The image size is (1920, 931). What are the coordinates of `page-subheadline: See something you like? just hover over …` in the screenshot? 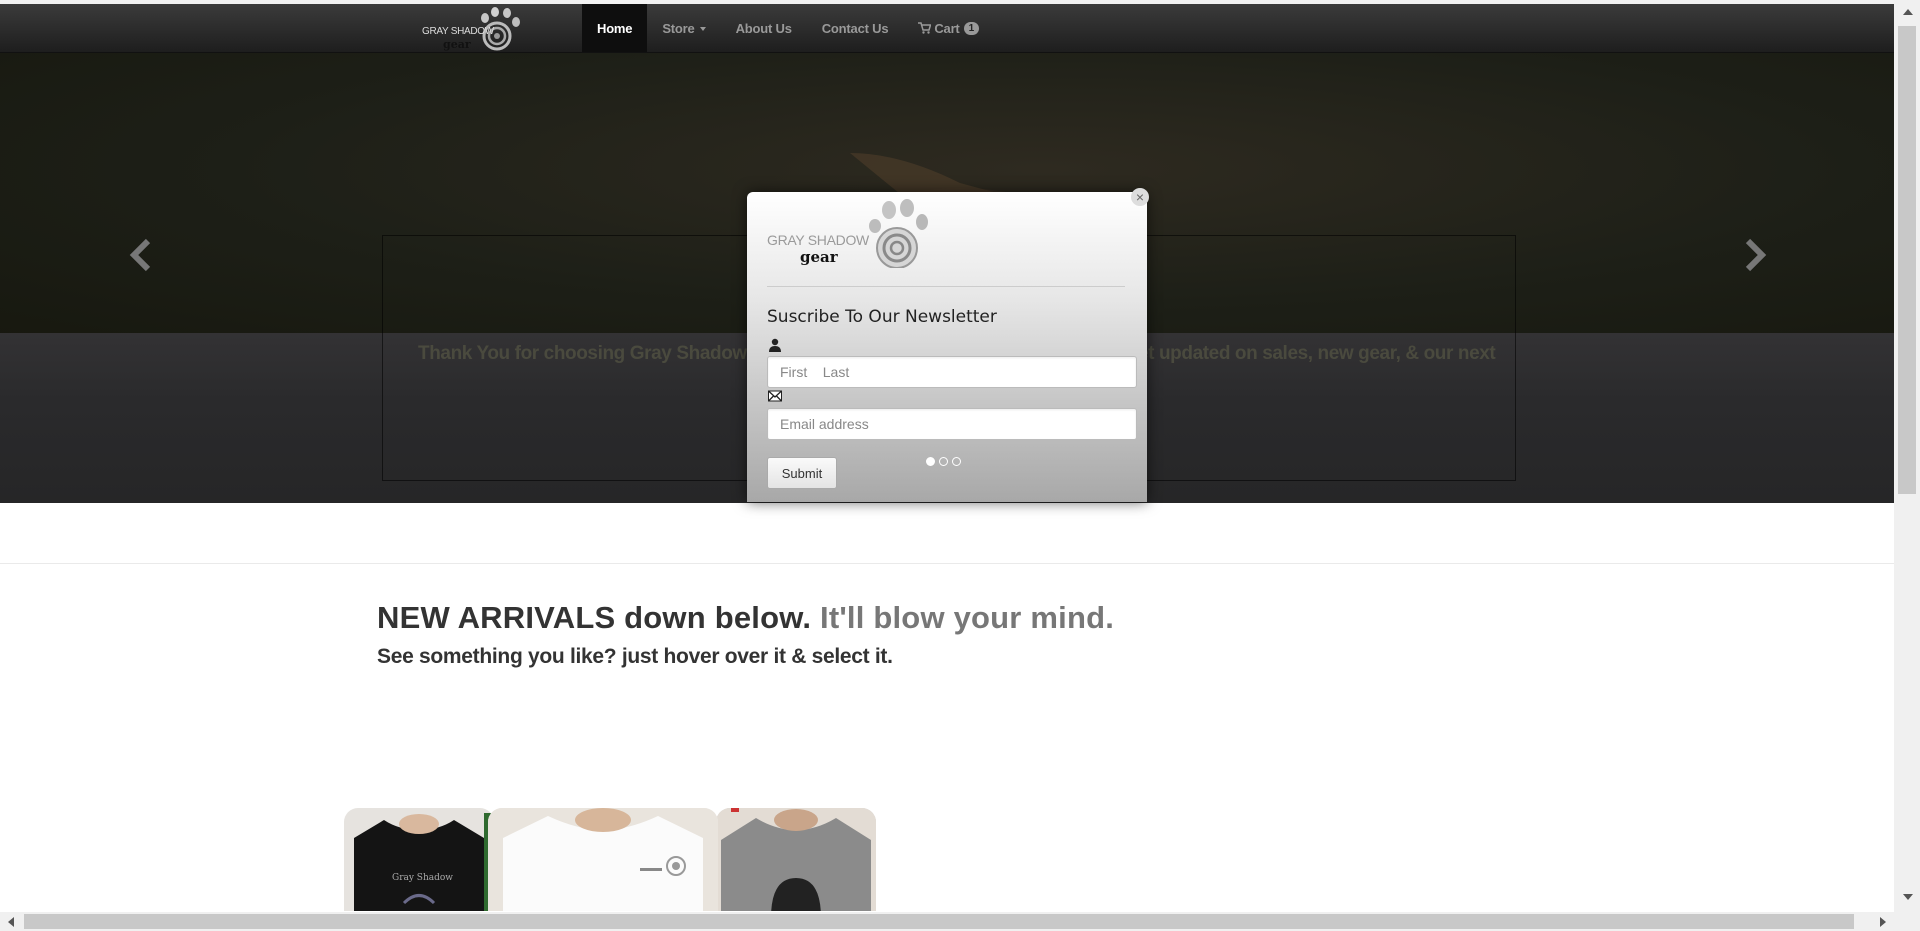 It's located at (635, 656).